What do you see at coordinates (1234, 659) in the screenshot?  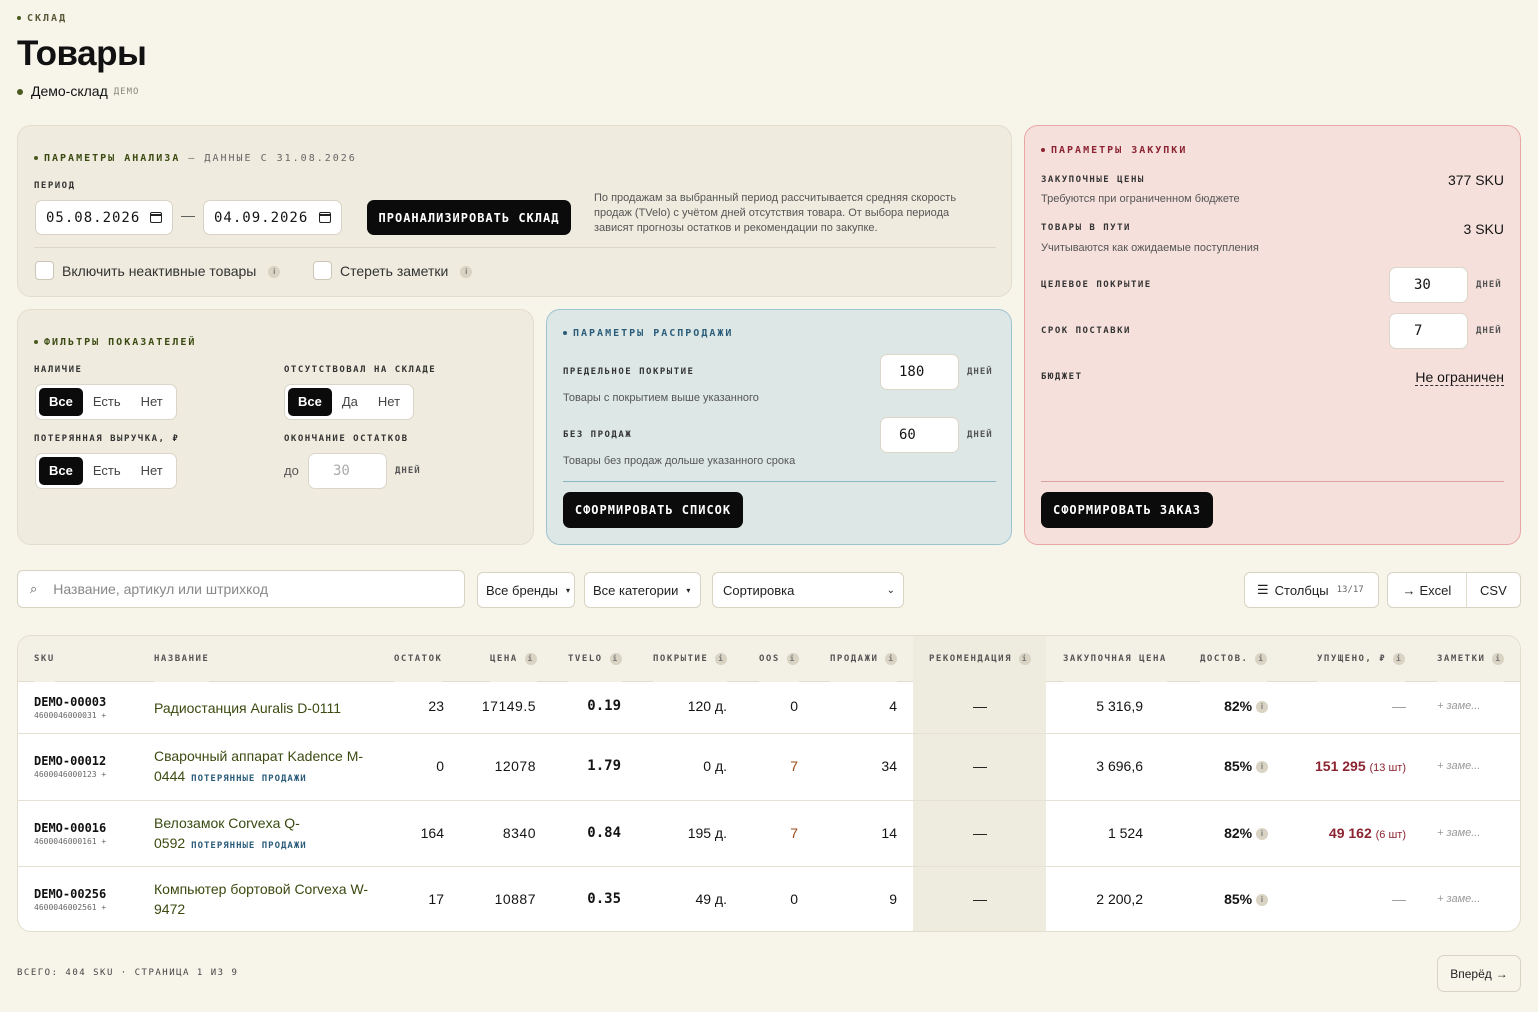 I see `col-reliability: ДОСТОВ. i` at bounding box center [1234, 659].